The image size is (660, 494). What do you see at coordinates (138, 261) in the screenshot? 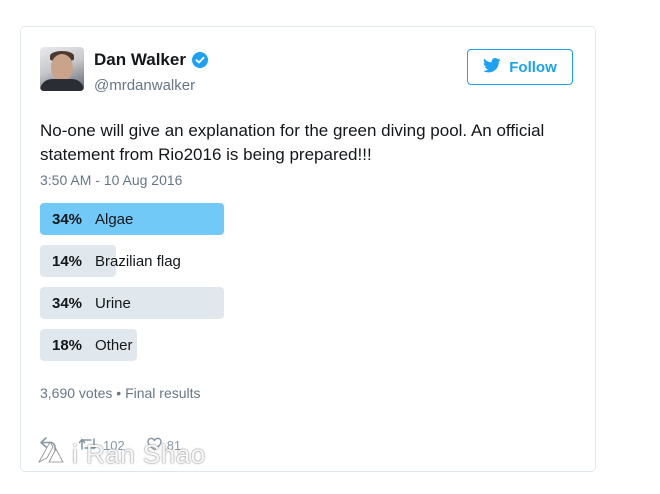
I see `poll-label: Brazilian flag` at bounding box center [138, 261].